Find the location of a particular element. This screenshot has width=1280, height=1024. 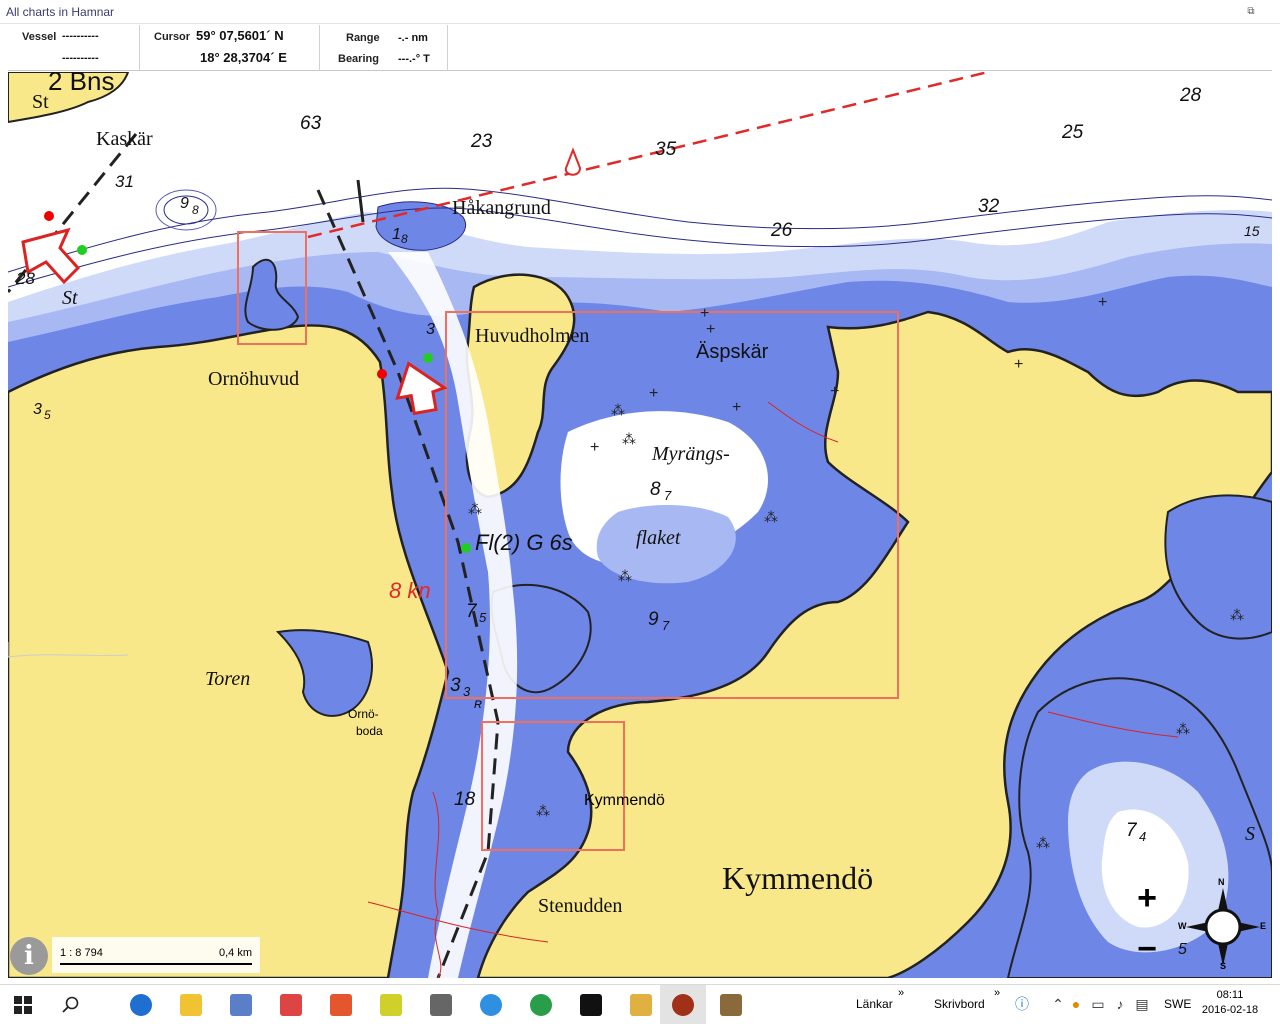

compass-n-label: N is located at coordinates (1221, 882).